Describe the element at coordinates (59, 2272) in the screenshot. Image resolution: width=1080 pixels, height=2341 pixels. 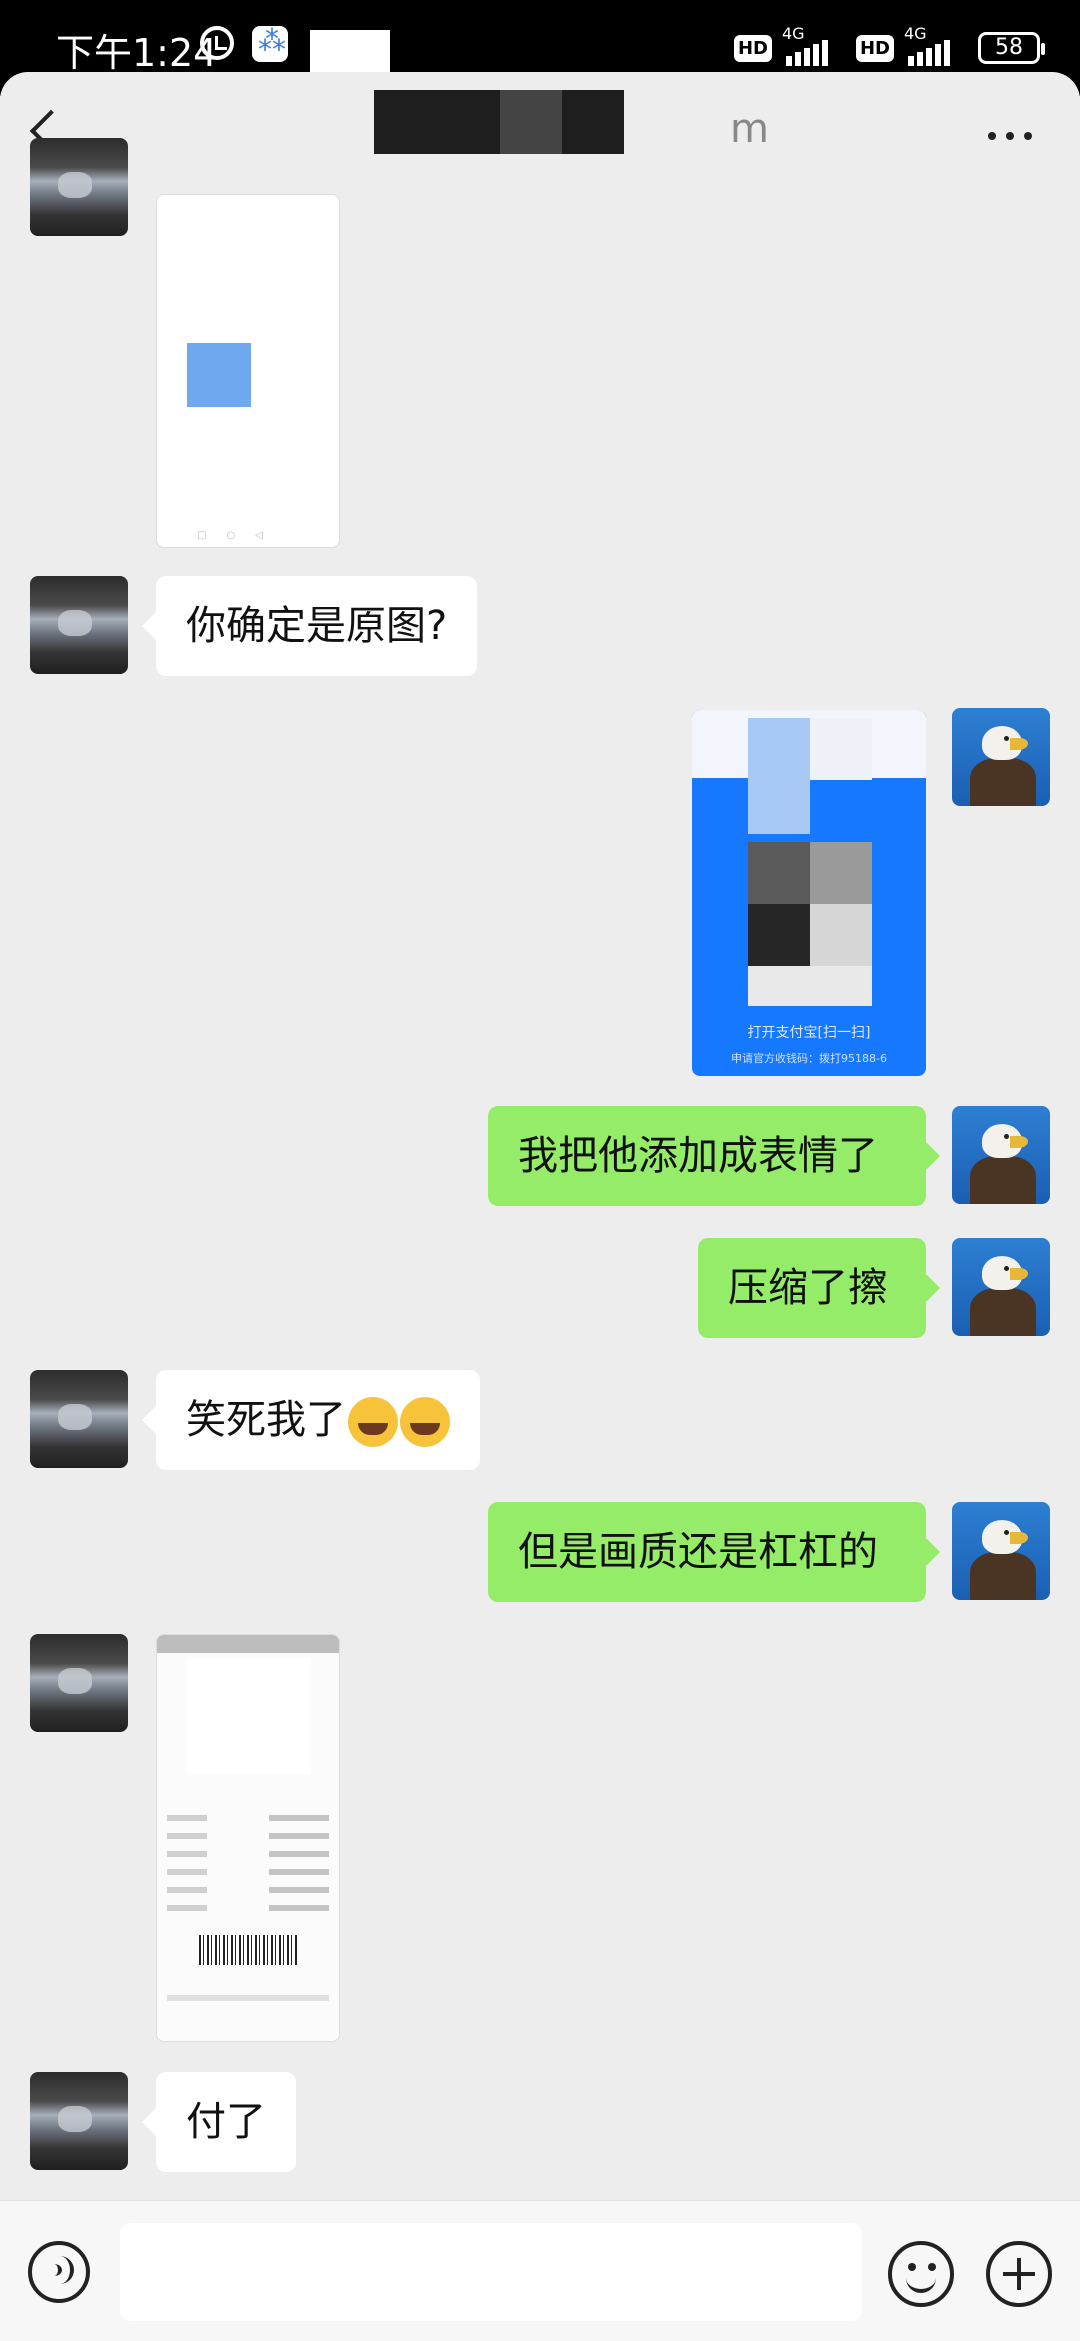
I see `voice-icon` at that location.